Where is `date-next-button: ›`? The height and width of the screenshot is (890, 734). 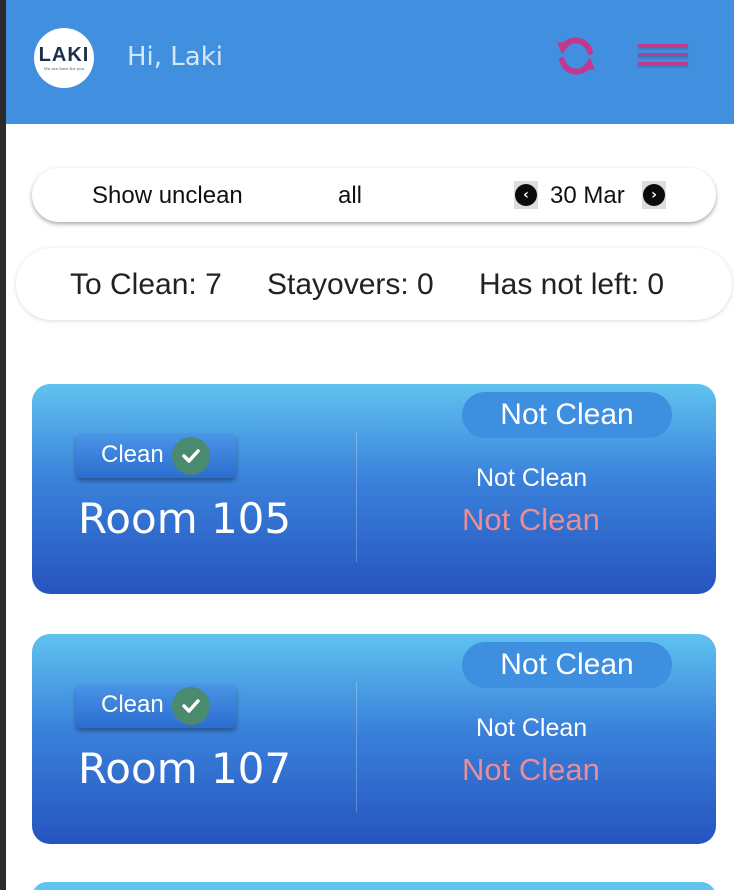 date-next-button: › is located at coordinates (654, 195).